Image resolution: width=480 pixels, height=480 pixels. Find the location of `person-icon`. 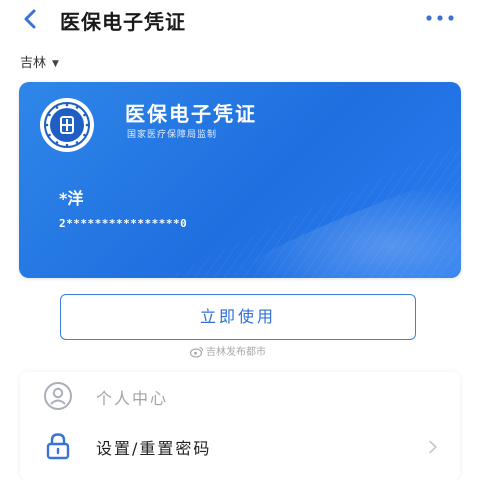

person-icon is located at coordinates (58, 396).